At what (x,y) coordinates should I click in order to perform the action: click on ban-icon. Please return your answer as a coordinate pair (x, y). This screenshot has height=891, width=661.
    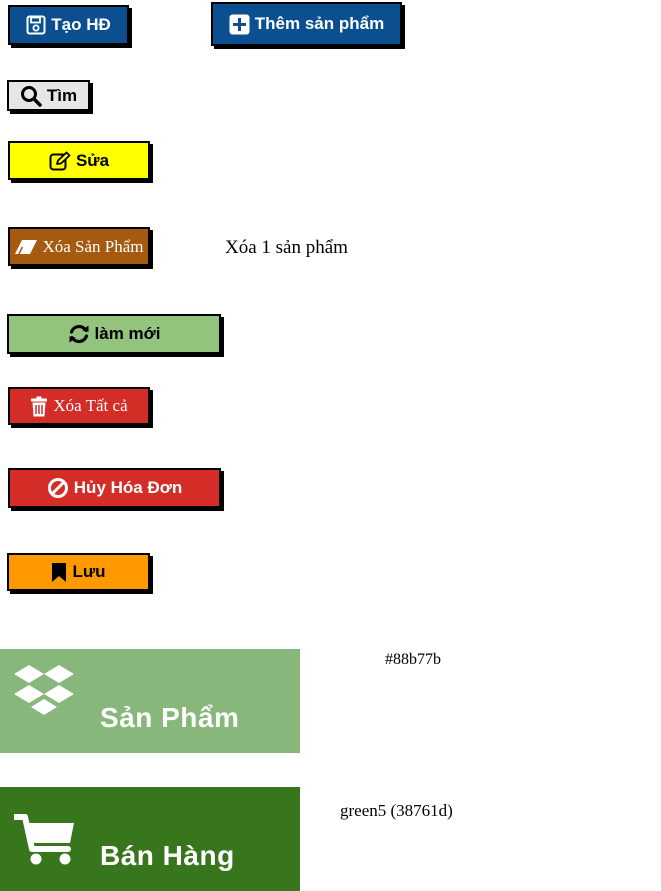
    Looking at the image, I should click on (58, 488).